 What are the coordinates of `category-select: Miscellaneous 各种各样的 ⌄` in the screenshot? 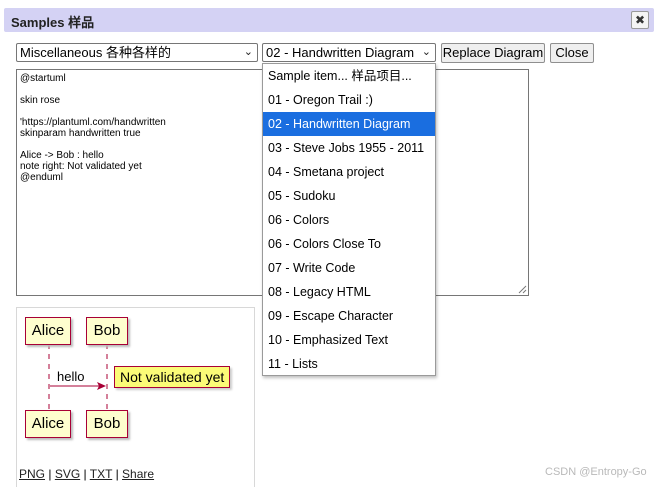 It's located at (137, 52).